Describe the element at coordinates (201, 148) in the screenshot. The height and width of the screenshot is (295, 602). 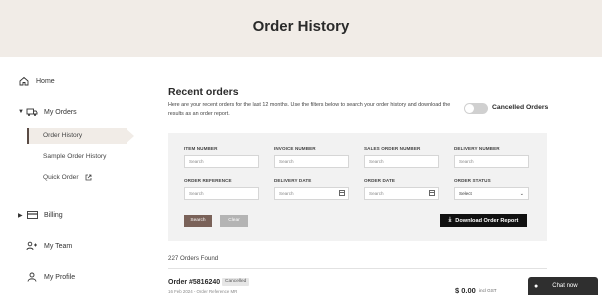
I see `filter-label: ITEM NUMBER` at that location.